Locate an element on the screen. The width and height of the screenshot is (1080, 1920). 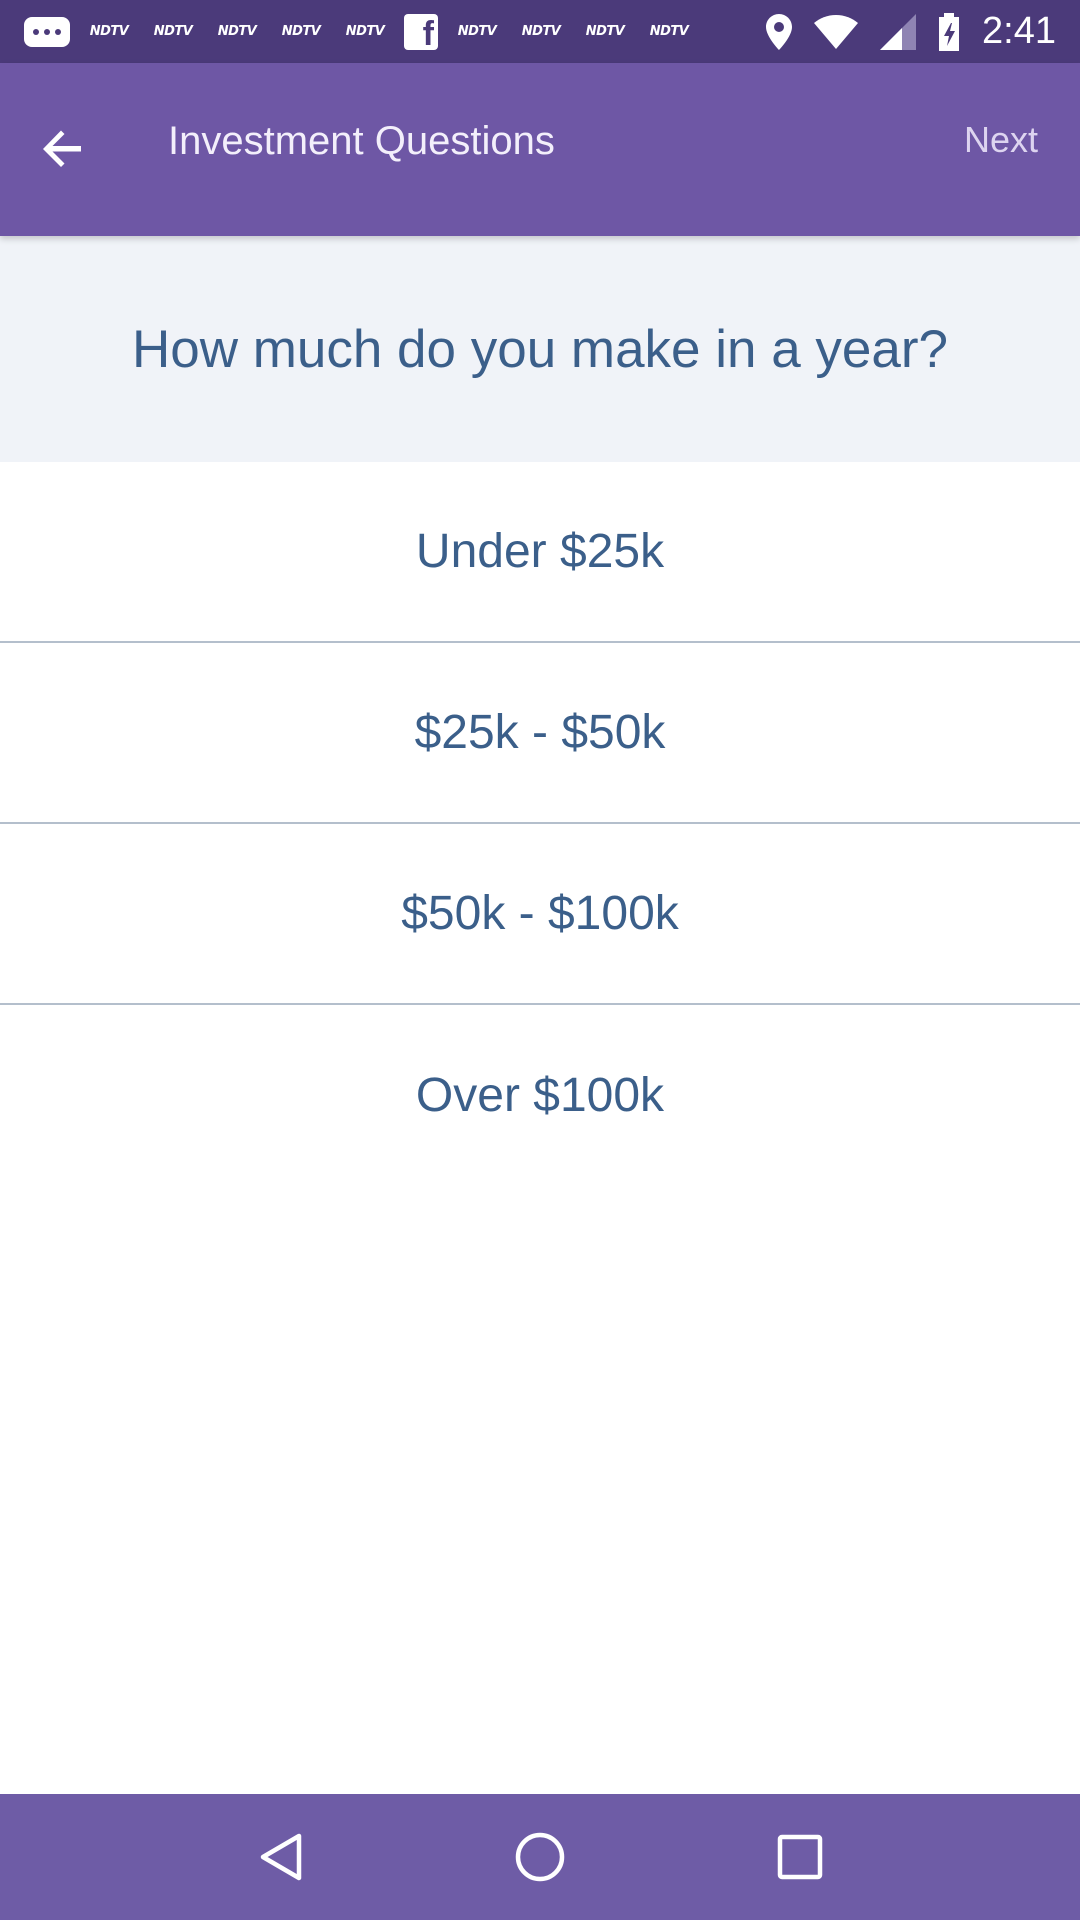
location-icon is located at coordinates (779, 31).